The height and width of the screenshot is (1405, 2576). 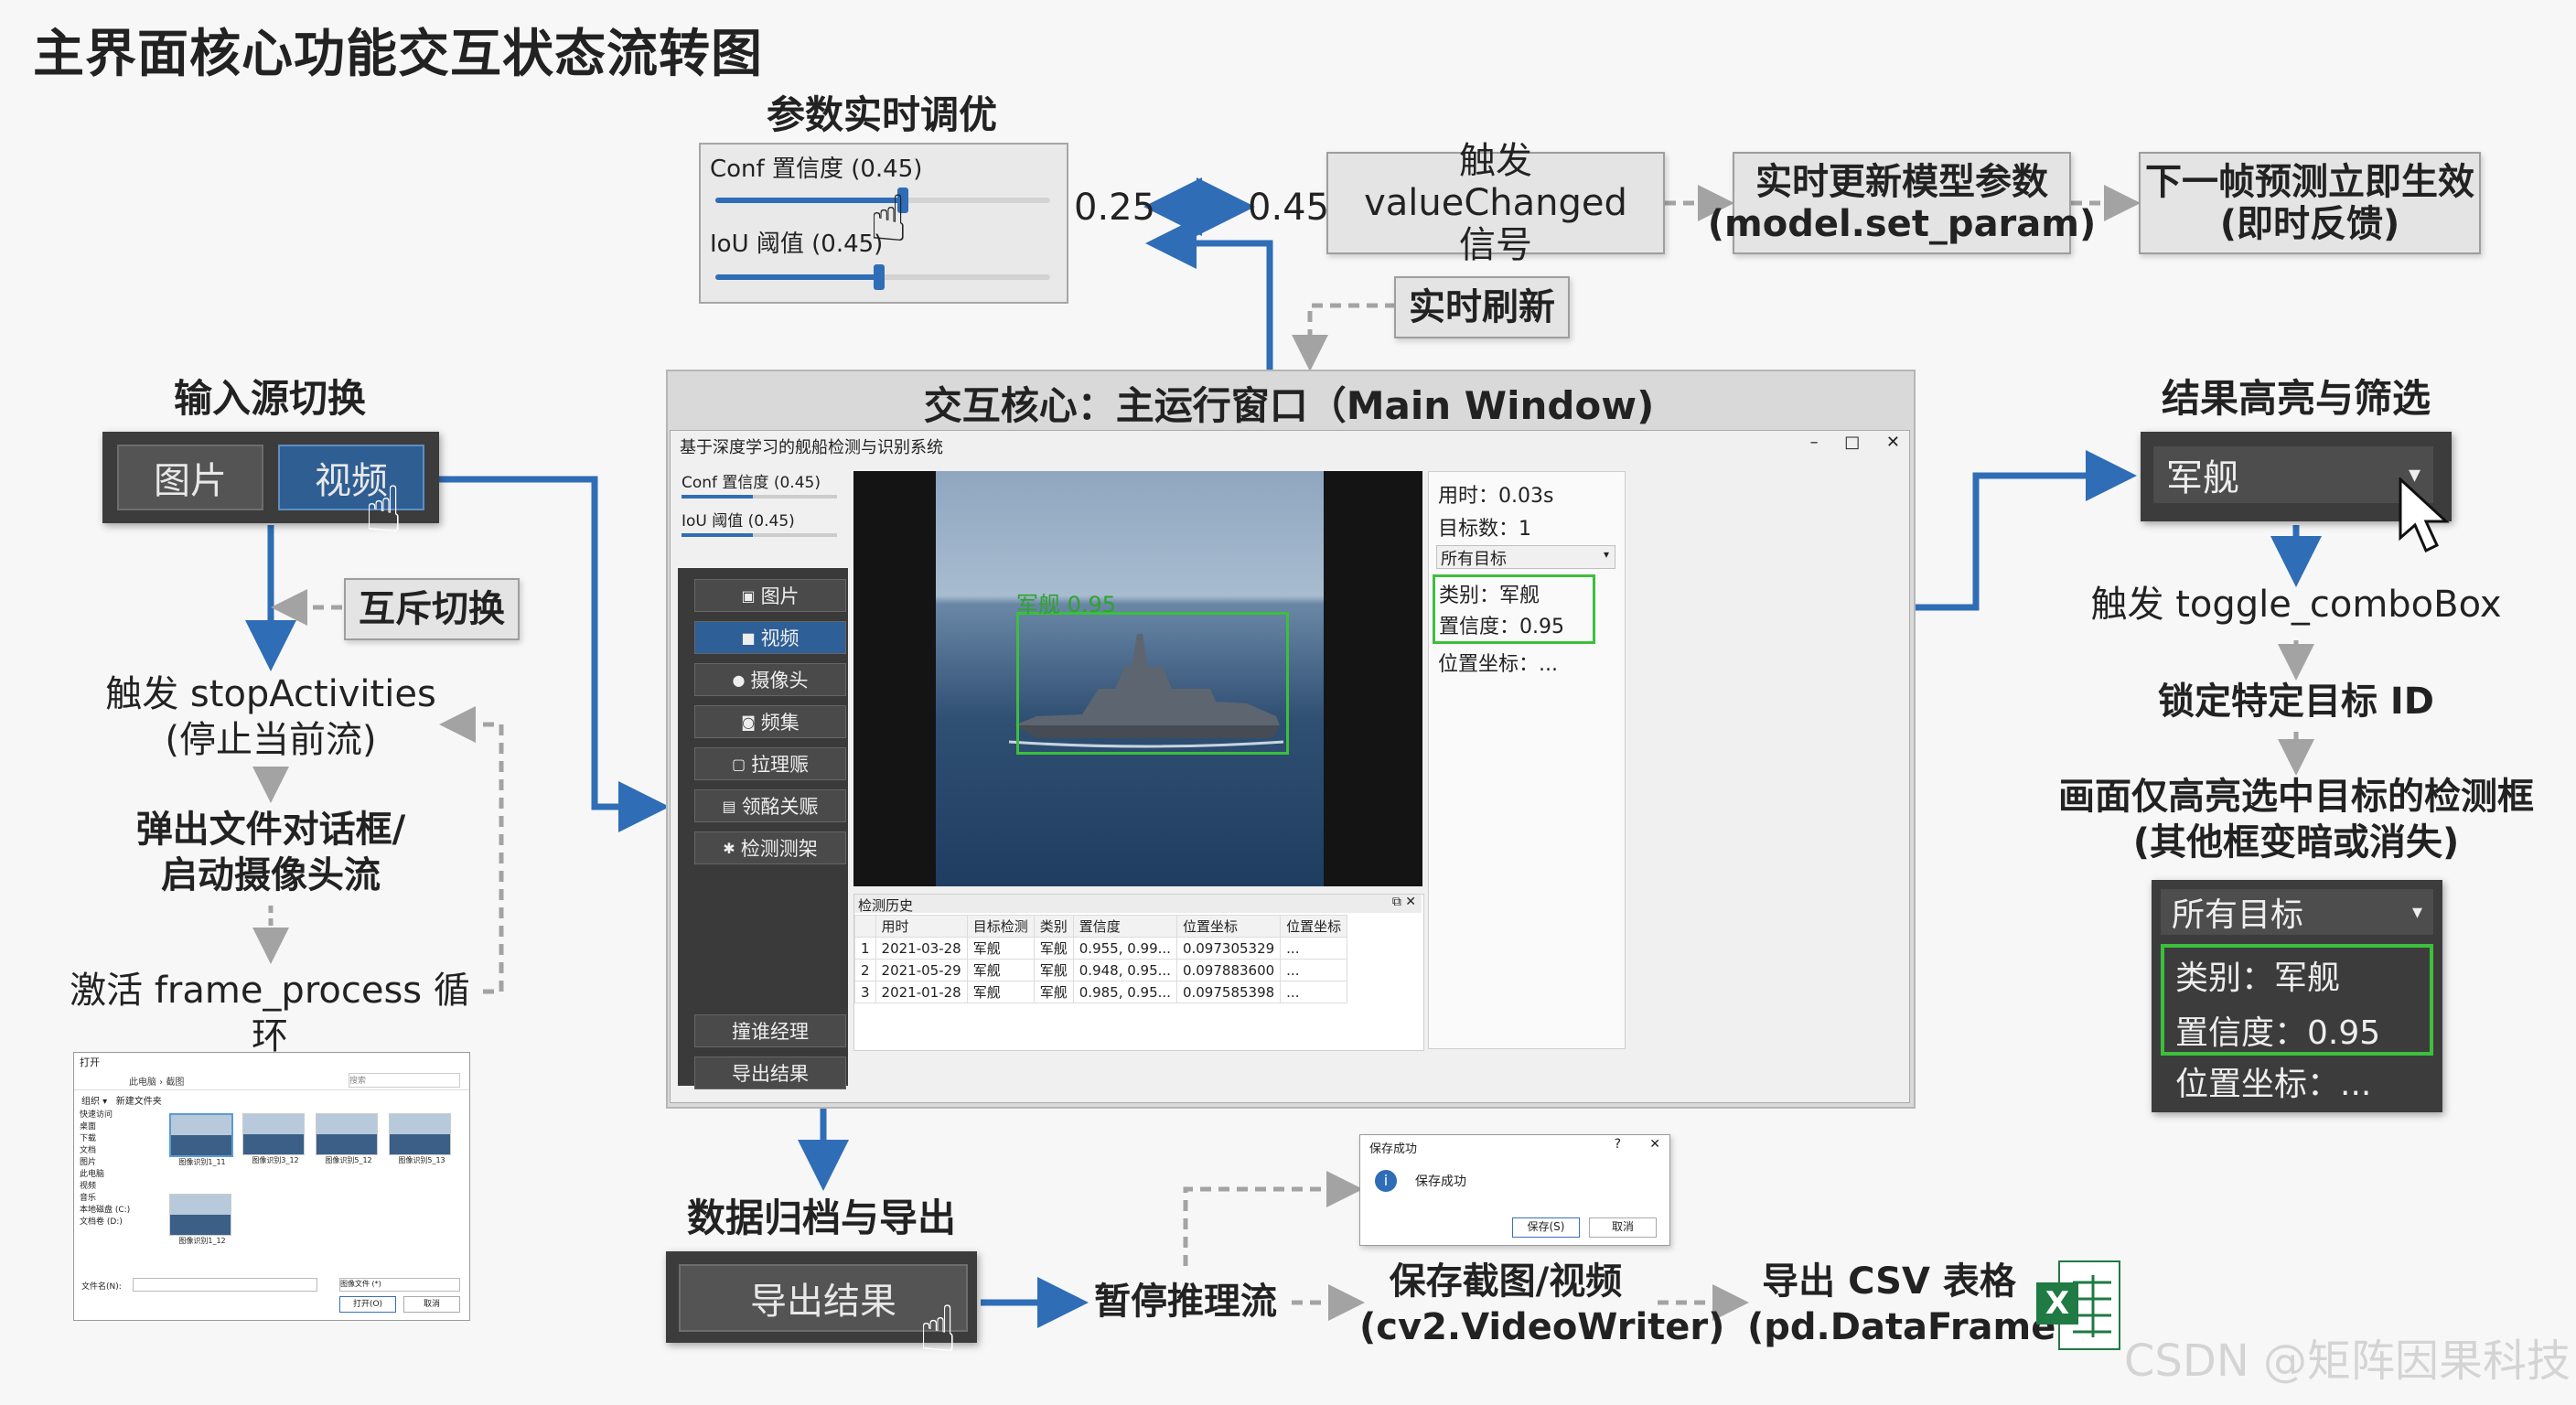 I want to click on table-header-row: 用时 目标检测 类别 置信度 位置坐标 位置坐标, so click(x=1101, y=926).